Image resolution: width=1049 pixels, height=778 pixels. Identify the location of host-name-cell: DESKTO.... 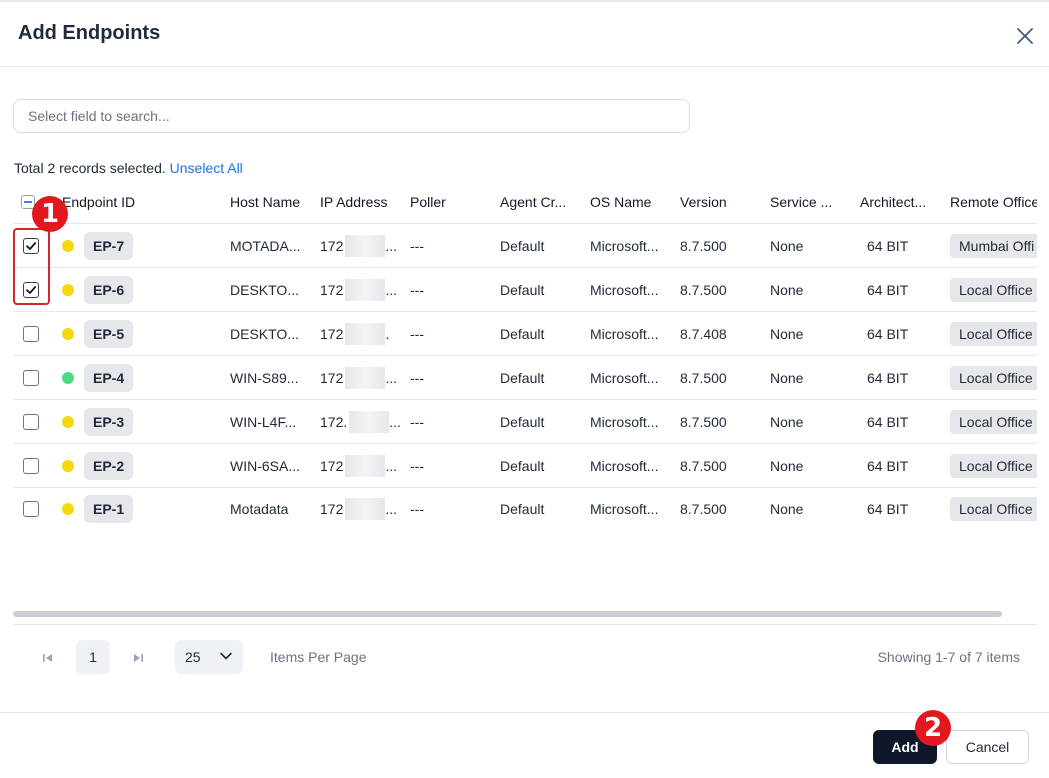
(264, 333).